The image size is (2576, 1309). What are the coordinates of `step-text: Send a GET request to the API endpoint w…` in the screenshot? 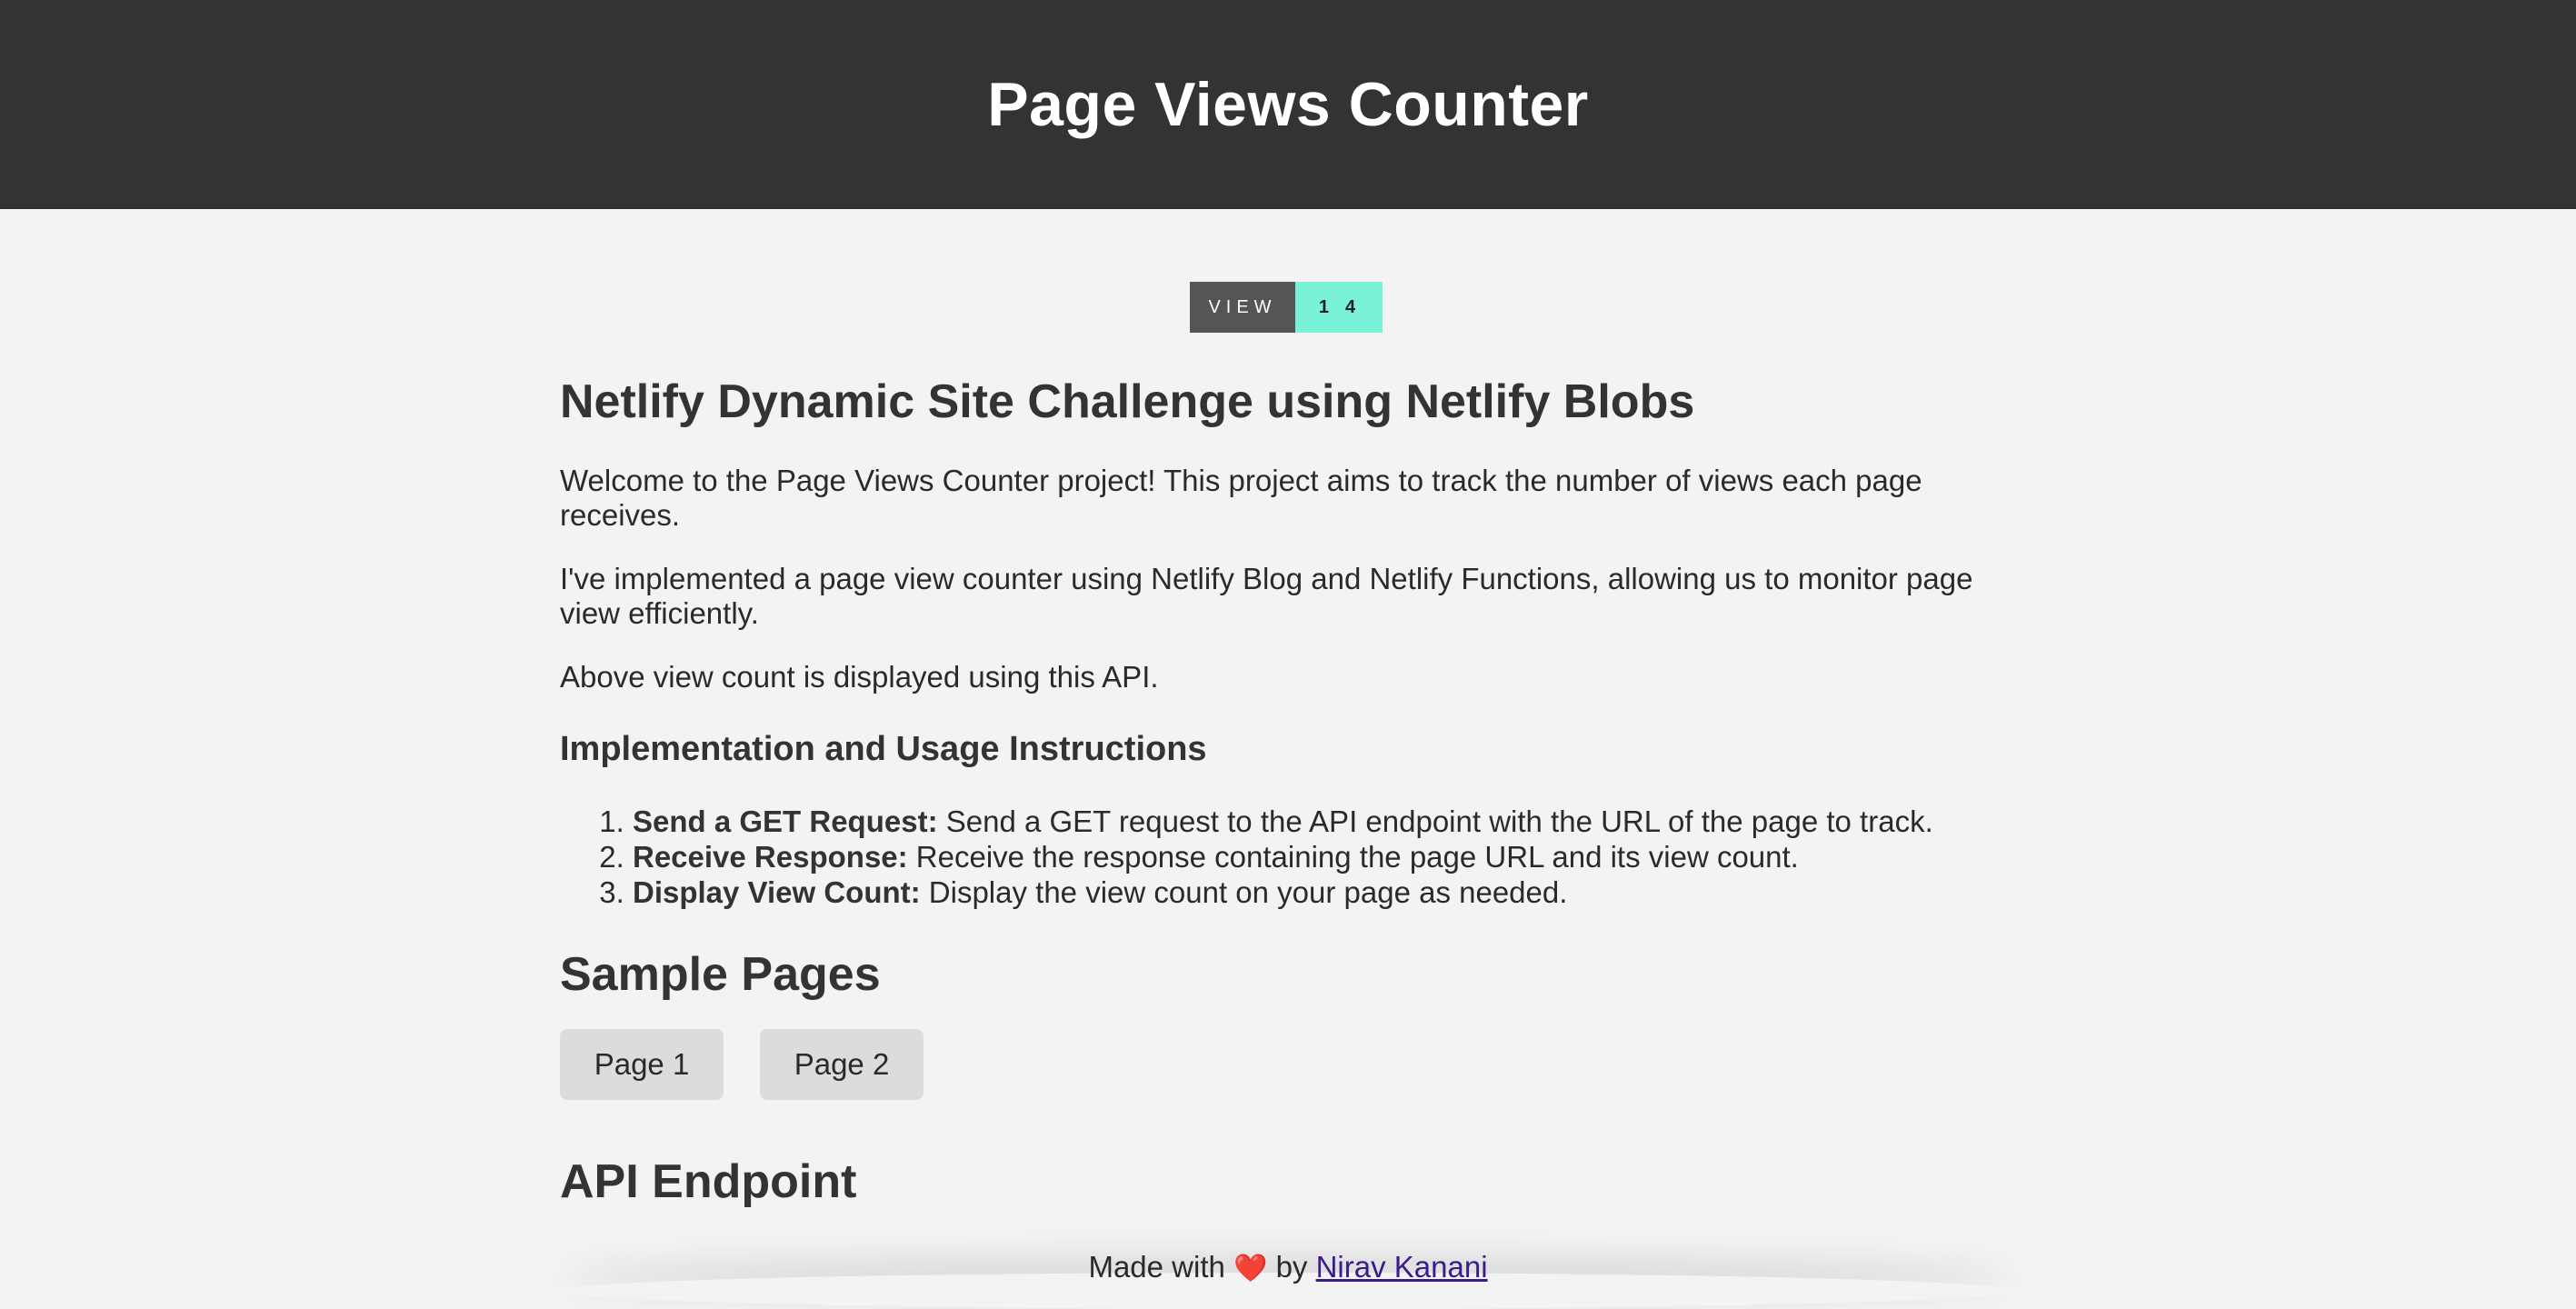 It's located at (1435, 821).